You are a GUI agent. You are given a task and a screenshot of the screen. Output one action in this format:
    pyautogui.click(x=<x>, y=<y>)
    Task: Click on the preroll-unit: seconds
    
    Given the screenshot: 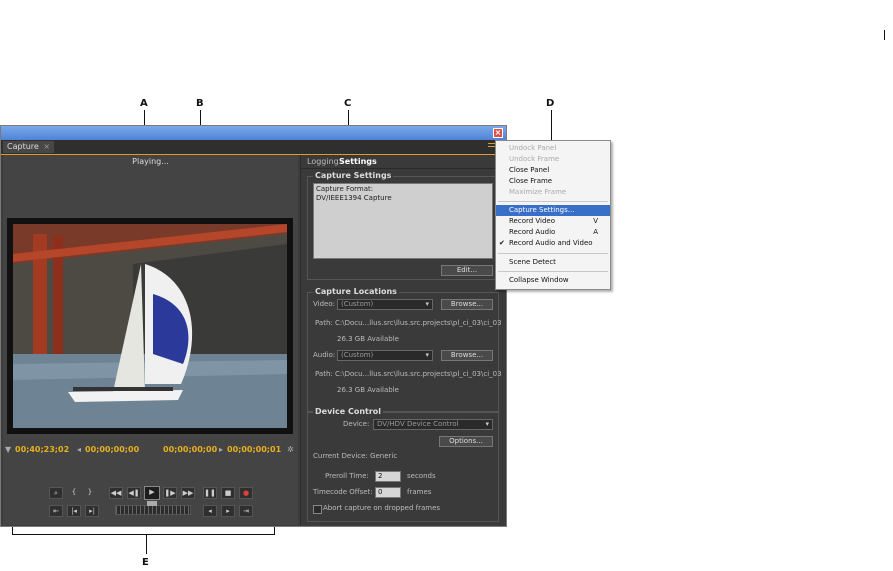 What is the action you would take?
    pyautogui.click(x=421, y=476)
    